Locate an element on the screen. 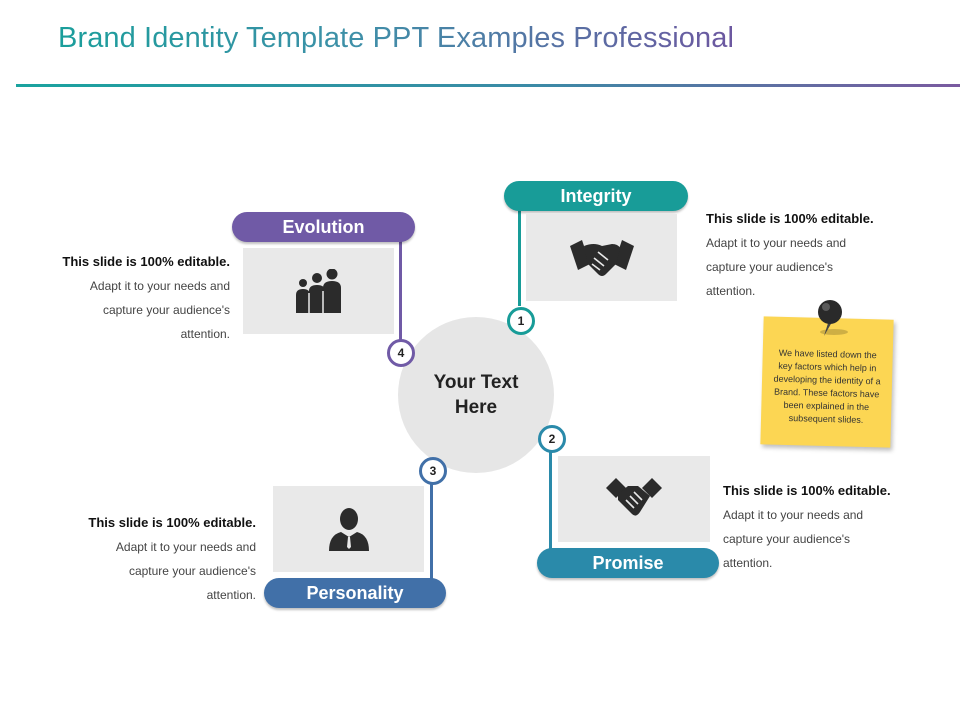 The width and height of the screenshot is (960, 720). step-number-2: 2 is located at coordinates (552, 439).